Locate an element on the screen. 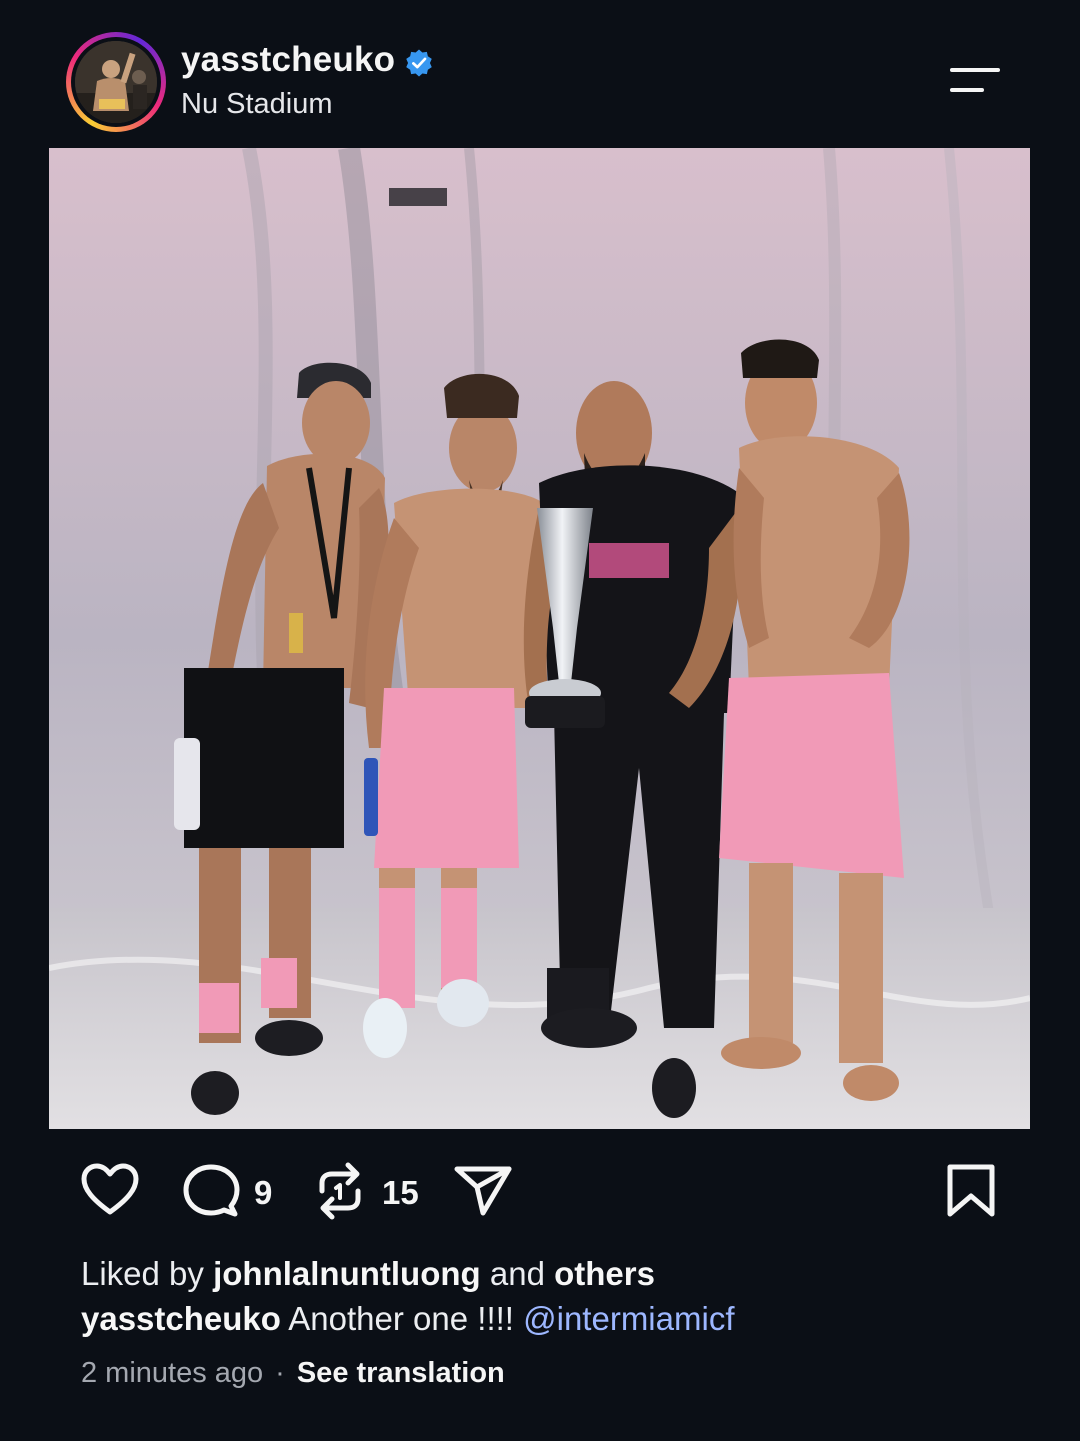 The height and width of the screenshot is (1441, 1080). comment-bubble-icon is located at coordinates (211, 1191).